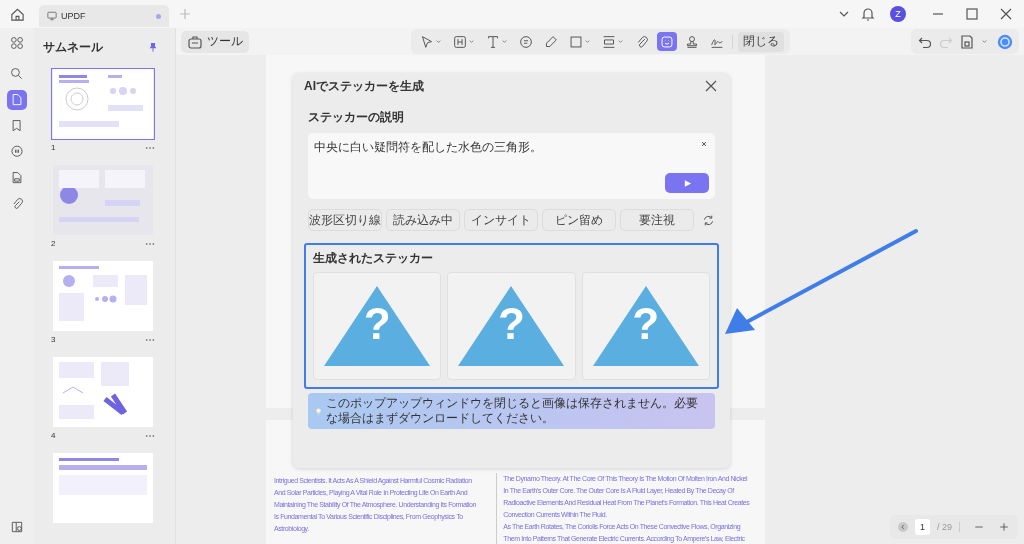  What do you see at coordinates (898, 14) in the screenshot?
I see `avatar: Z` at bounding box center [898, 14].